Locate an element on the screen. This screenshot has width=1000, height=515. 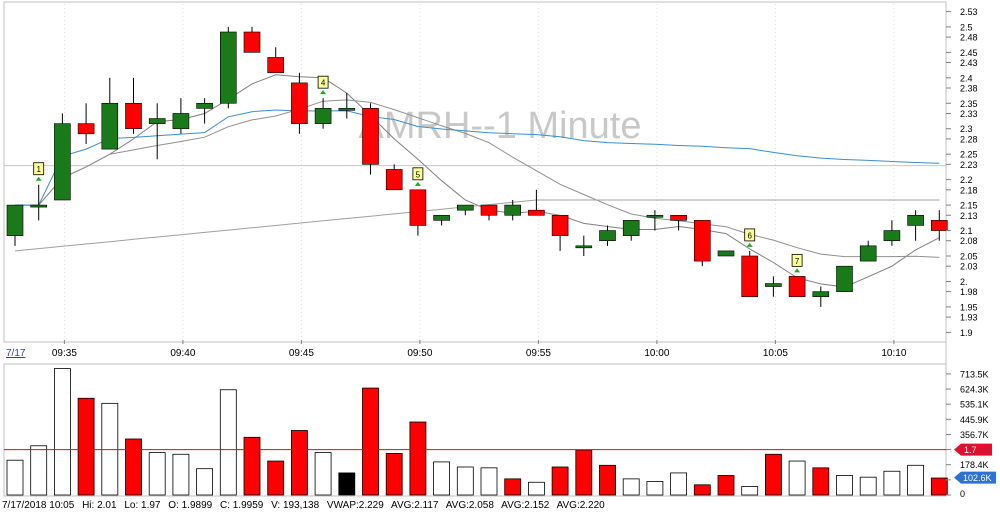
price-tick-label: 2.23 is located at coordinates (969, 165).